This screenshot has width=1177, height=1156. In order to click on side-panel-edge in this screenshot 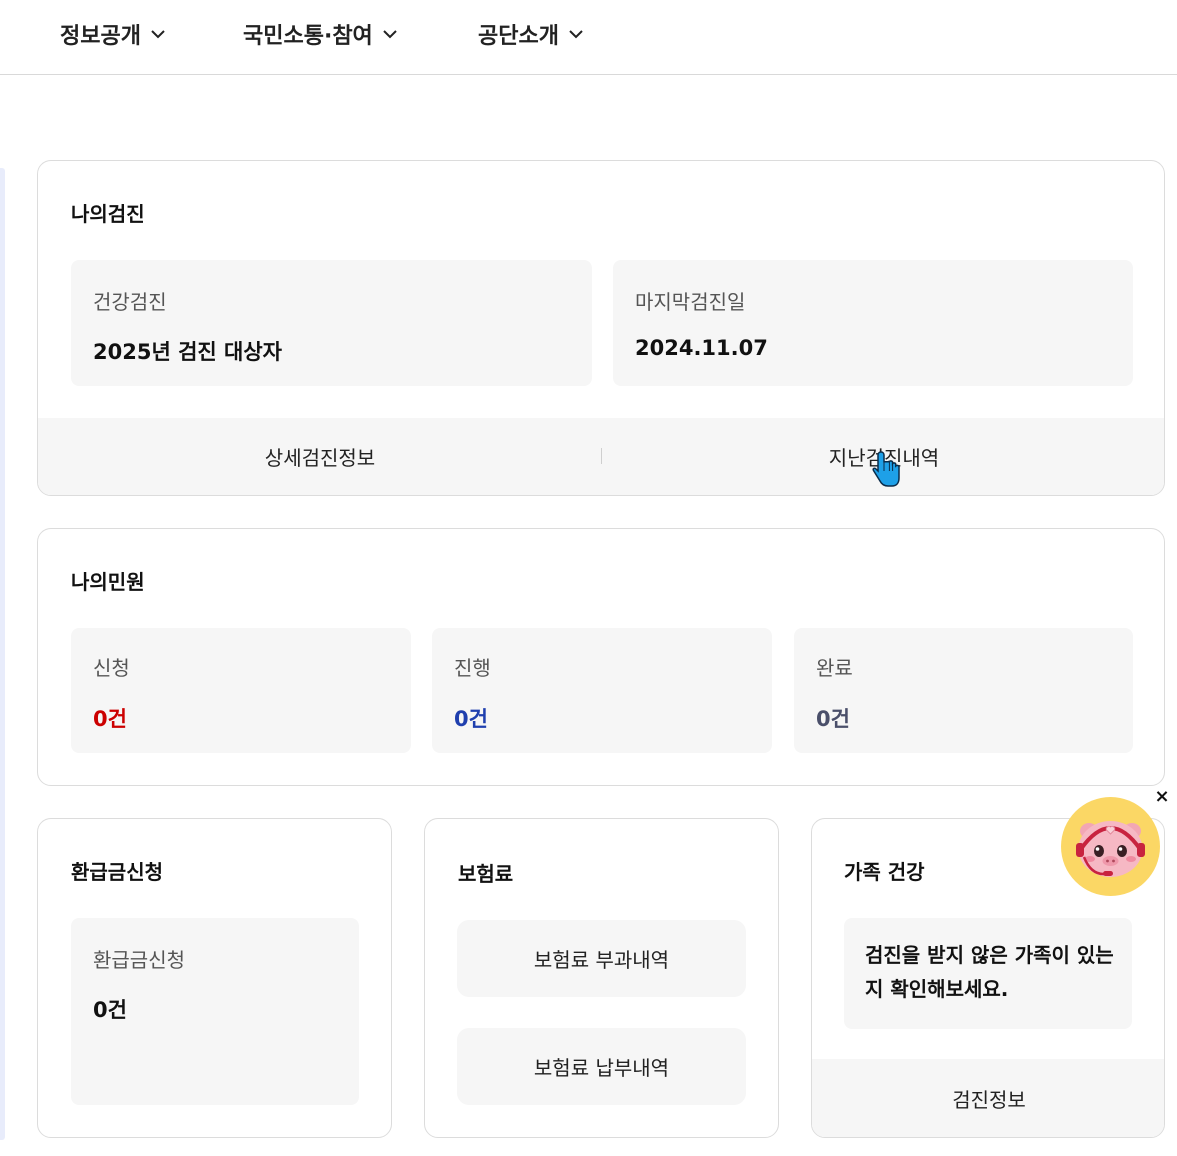, I will do `click(2, 654)`.